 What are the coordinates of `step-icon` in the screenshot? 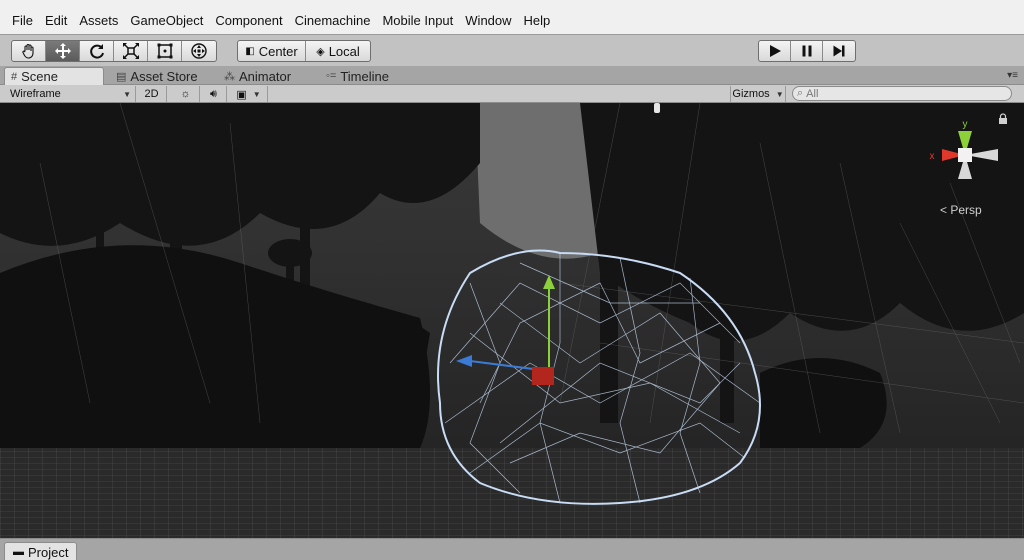 It's located at (839, 51).